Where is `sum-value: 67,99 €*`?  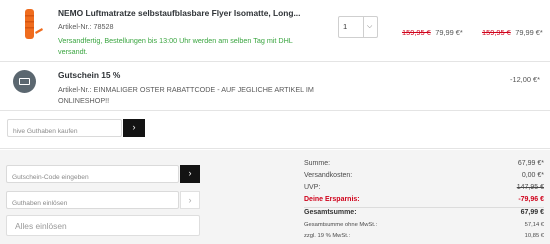
sum-value: 67,99 €* is located at coordinates (530, 163).